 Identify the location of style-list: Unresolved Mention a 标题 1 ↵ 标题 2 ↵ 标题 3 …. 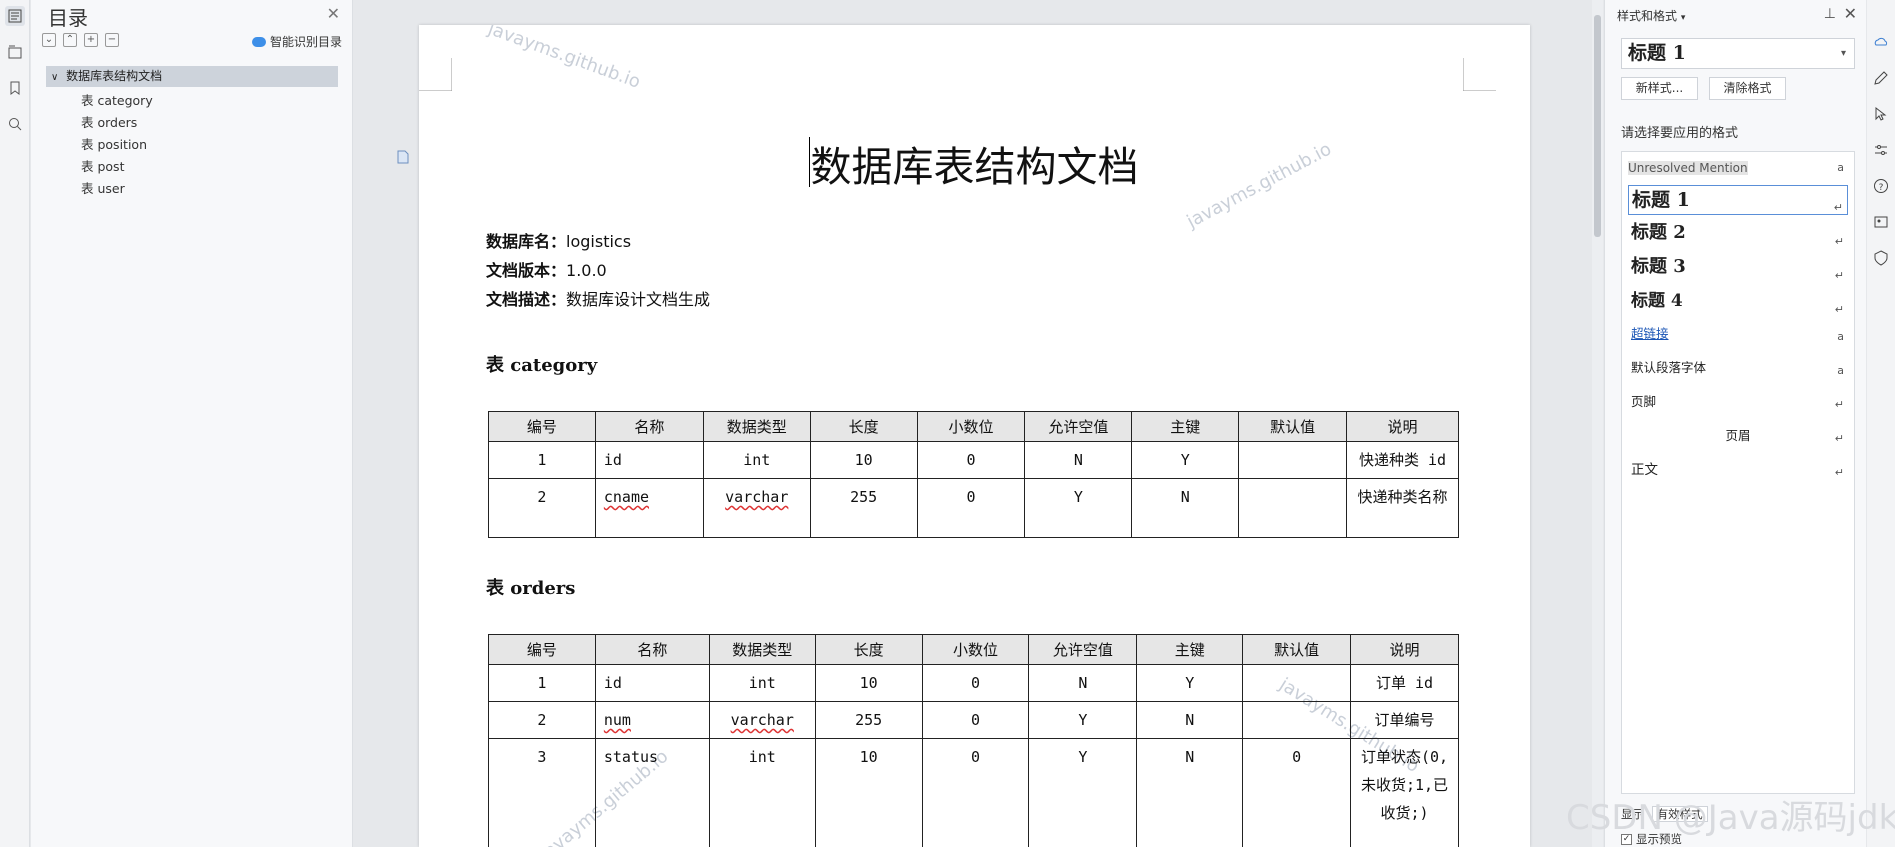
(1738, 472).